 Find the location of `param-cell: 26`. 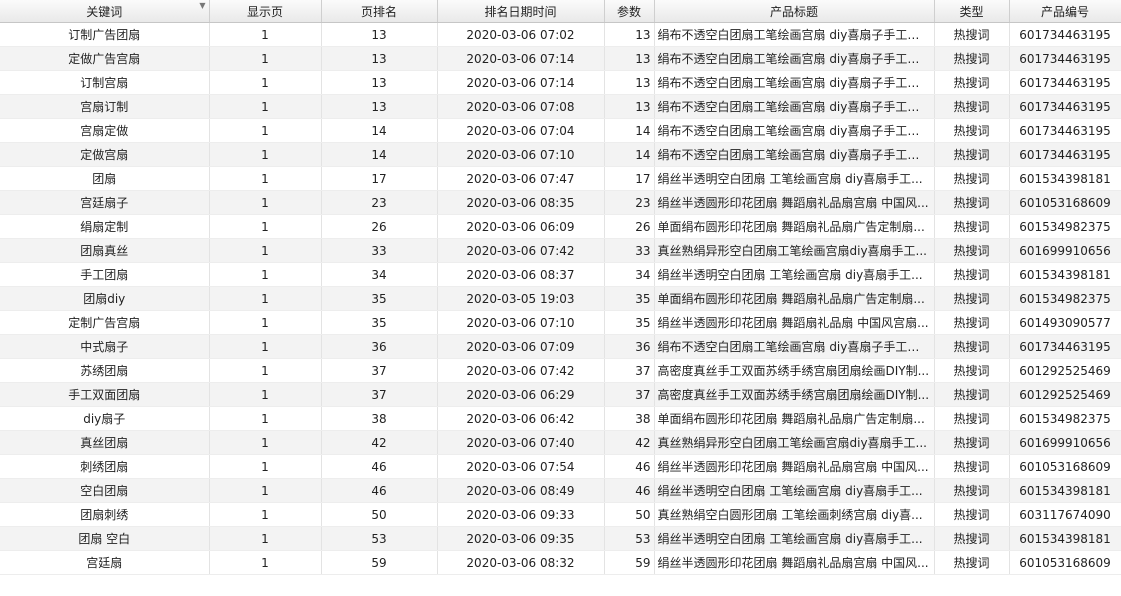

param-cell: 26 is located at coordinates (629, 226).